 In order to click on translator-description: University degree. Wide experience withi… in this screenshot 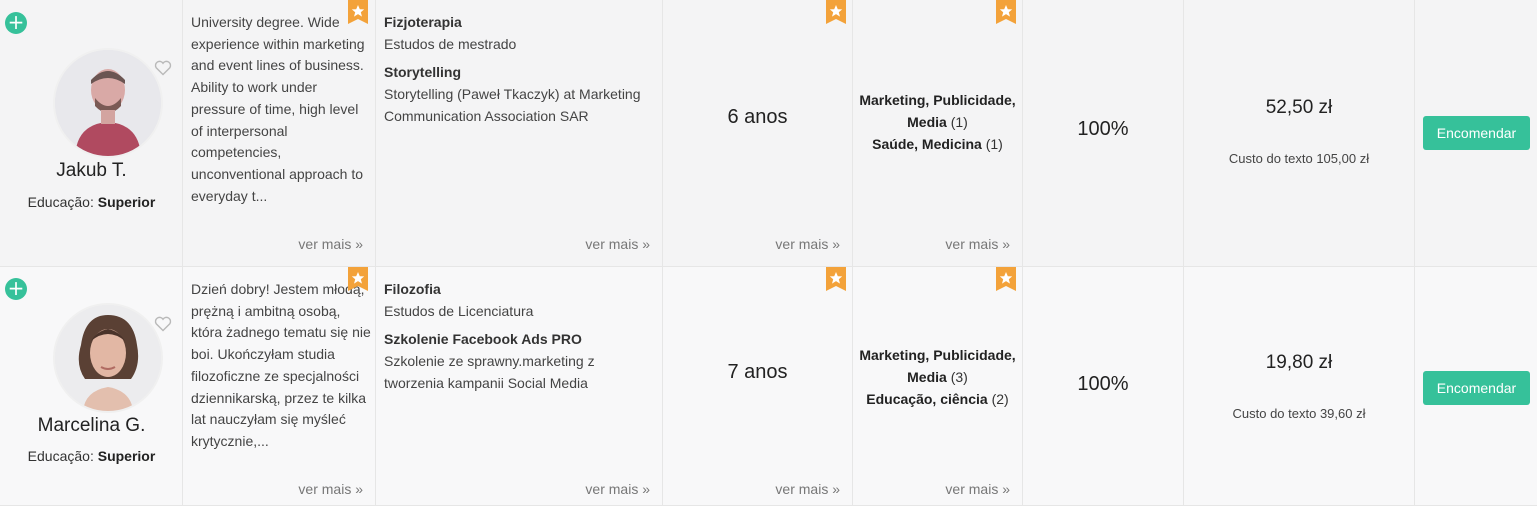, I will do `click(278, 109)`.